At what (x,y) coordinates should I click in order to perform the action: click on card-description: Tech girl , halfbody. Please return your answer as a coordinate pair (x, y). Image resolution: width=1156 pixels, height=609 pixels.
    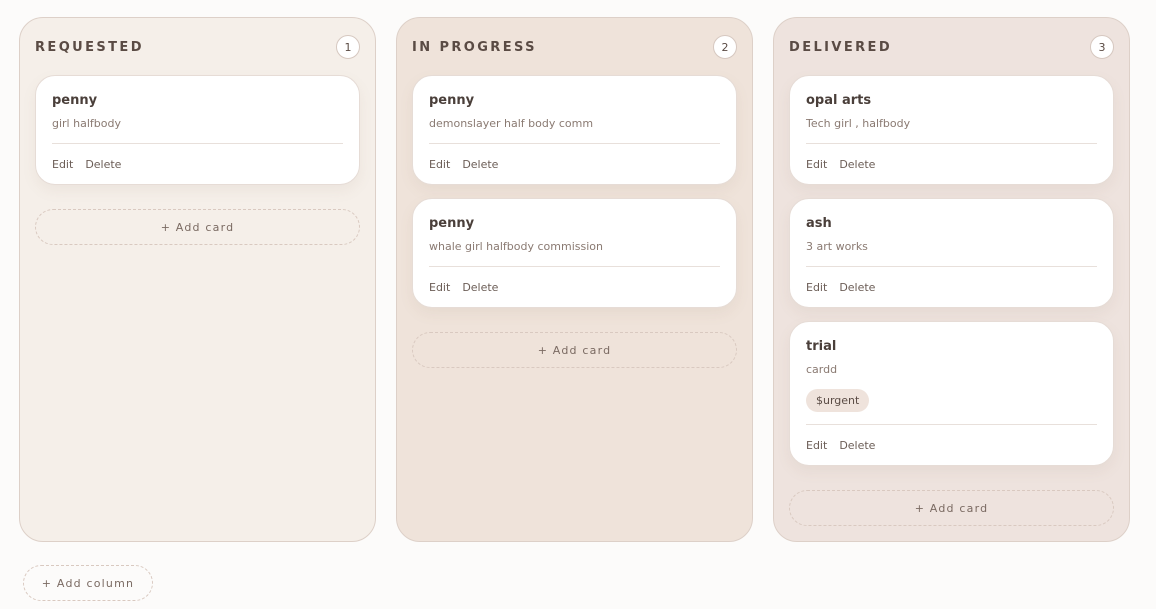
    Looking at the image, I should click on (858, 123).